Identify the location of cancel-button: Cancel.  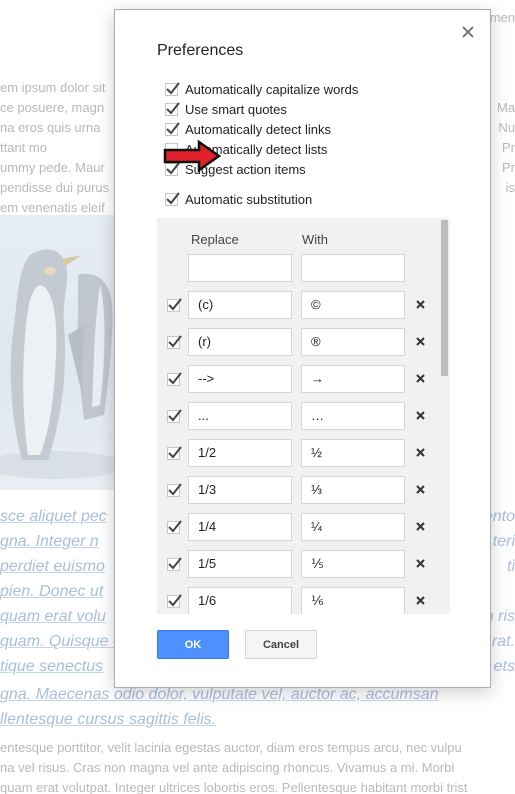
(281, 644).